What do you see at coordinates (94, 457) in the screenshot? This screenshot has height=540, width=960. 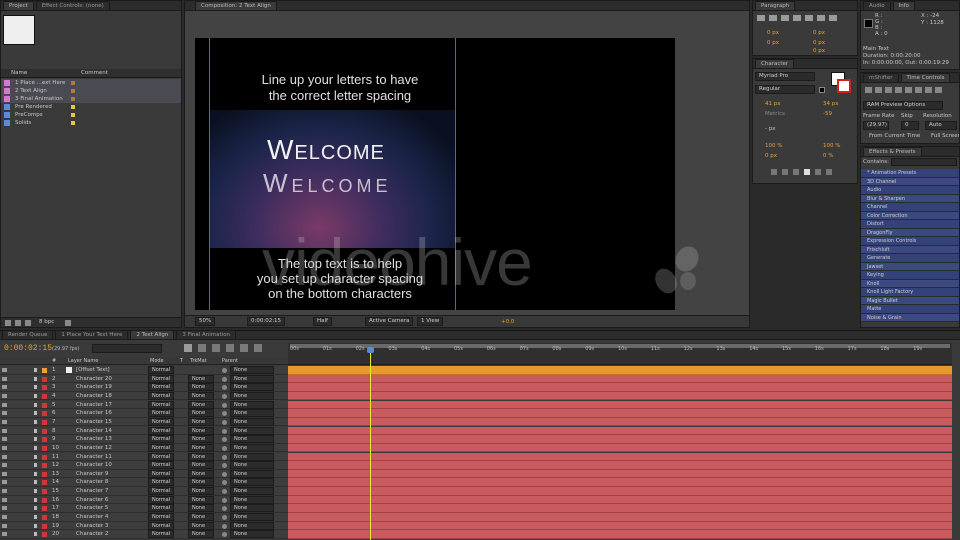 I see `layer-name: Character 11` at bounding box center [94, 457].